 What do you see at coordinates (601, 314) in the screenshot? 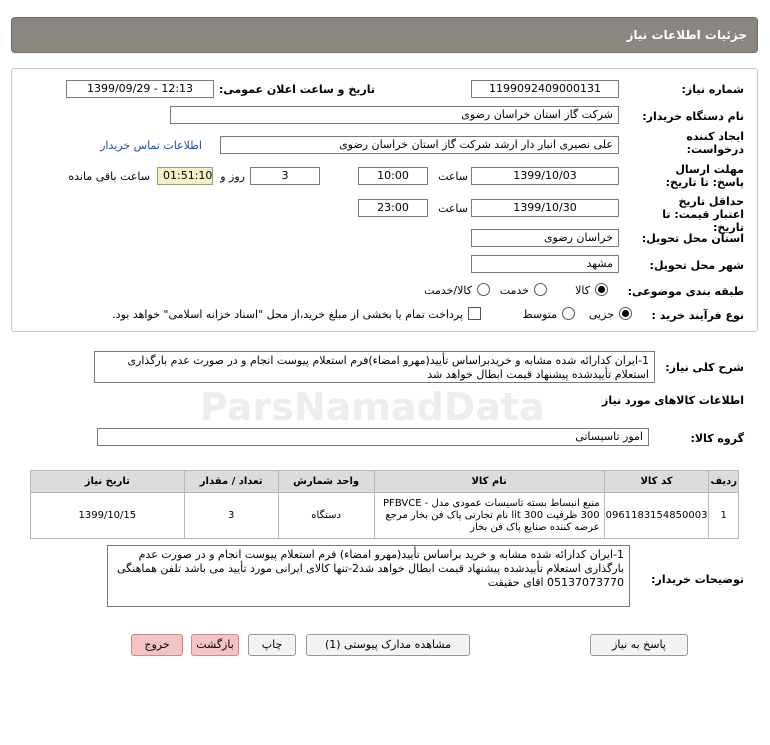
I see `process-option-minor: جزیی` at bounding box center [601, 314].